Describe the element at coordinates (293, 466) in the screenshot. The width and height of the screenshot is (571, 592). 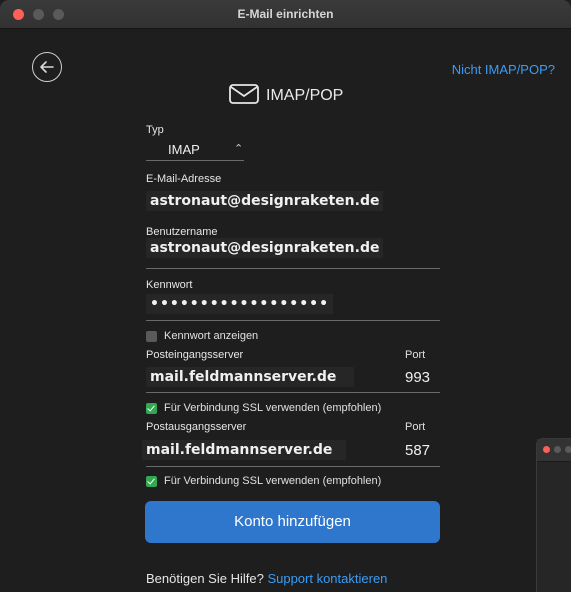
I see `outgoing-underline` at that location.